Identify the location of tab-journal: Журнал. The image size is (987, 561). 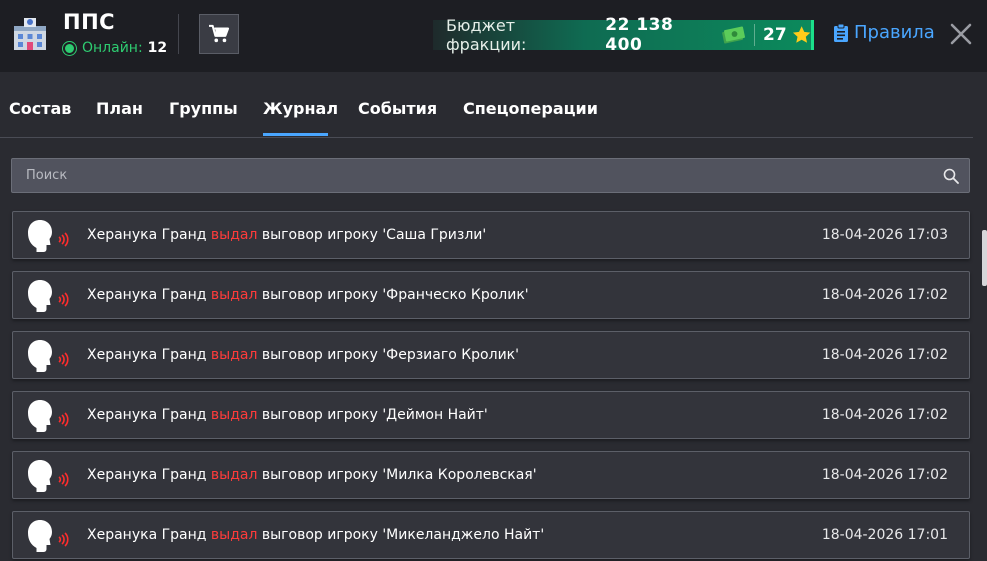
(300, 108).